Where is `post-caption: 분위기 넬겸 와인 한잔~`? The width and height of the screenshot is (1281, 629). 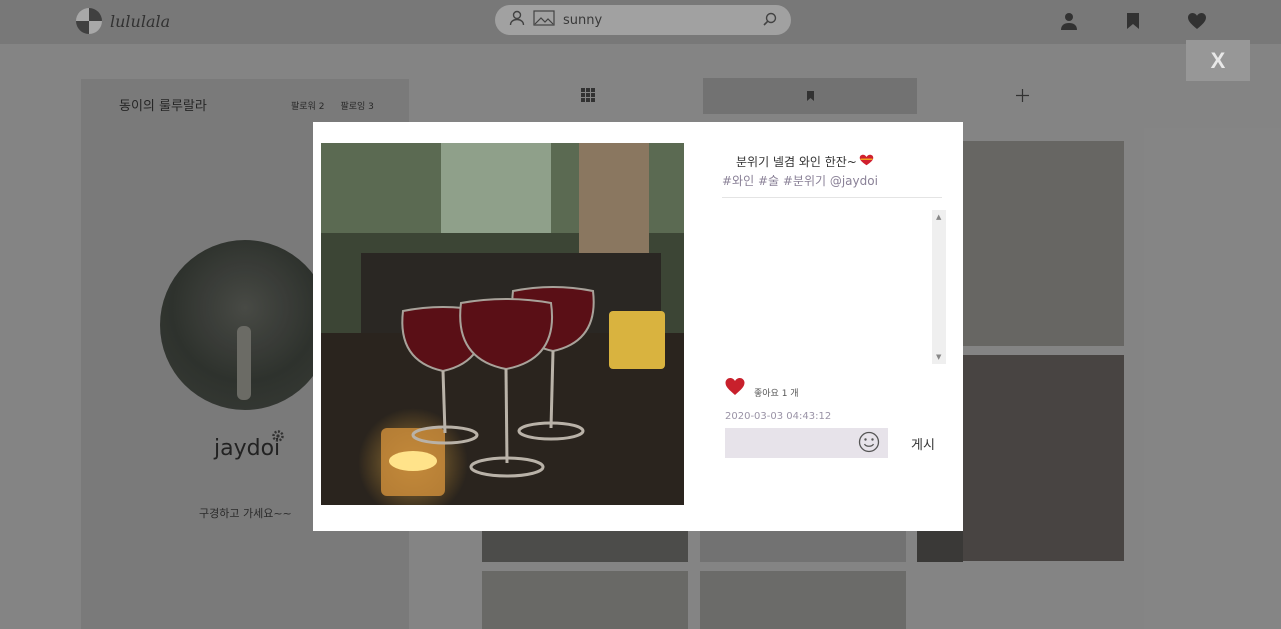
post-caption: 분위기 넬겸 와인 한잔~ is located at coordinates (805, 161).